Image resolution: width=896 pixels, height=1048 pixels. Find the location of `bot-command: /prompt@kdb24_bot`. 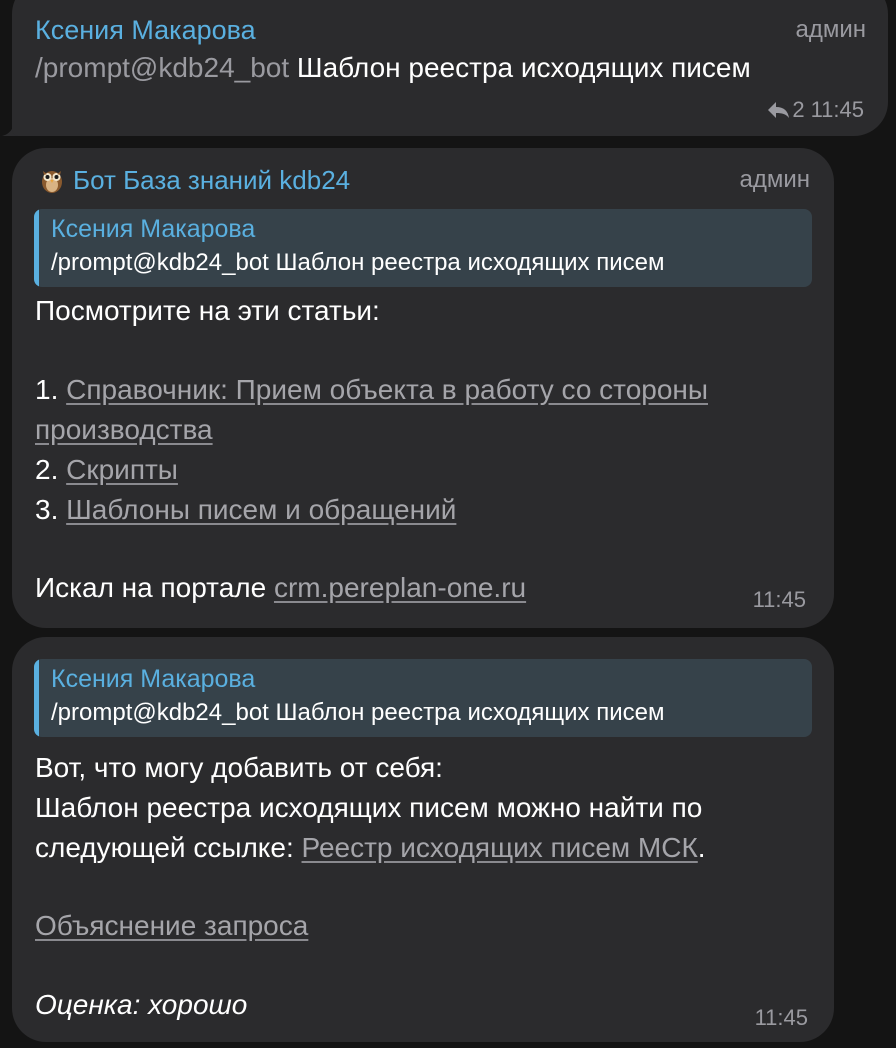

bot-command: /prompt@kdb24_bot is located at coordinates (162, 67).